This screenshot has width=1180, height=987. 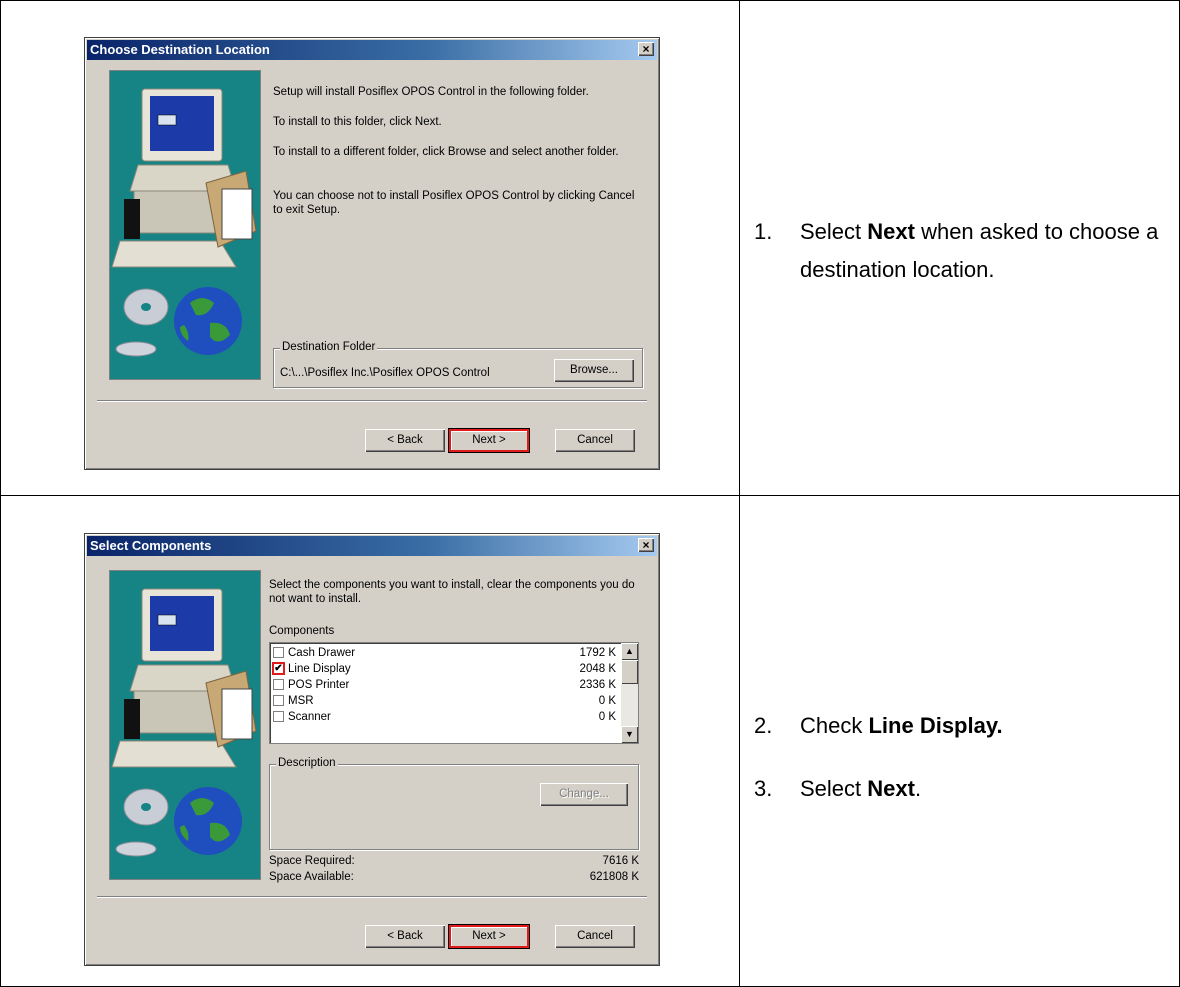 I want to click on step-number: 3., so click(x=763, y=788).